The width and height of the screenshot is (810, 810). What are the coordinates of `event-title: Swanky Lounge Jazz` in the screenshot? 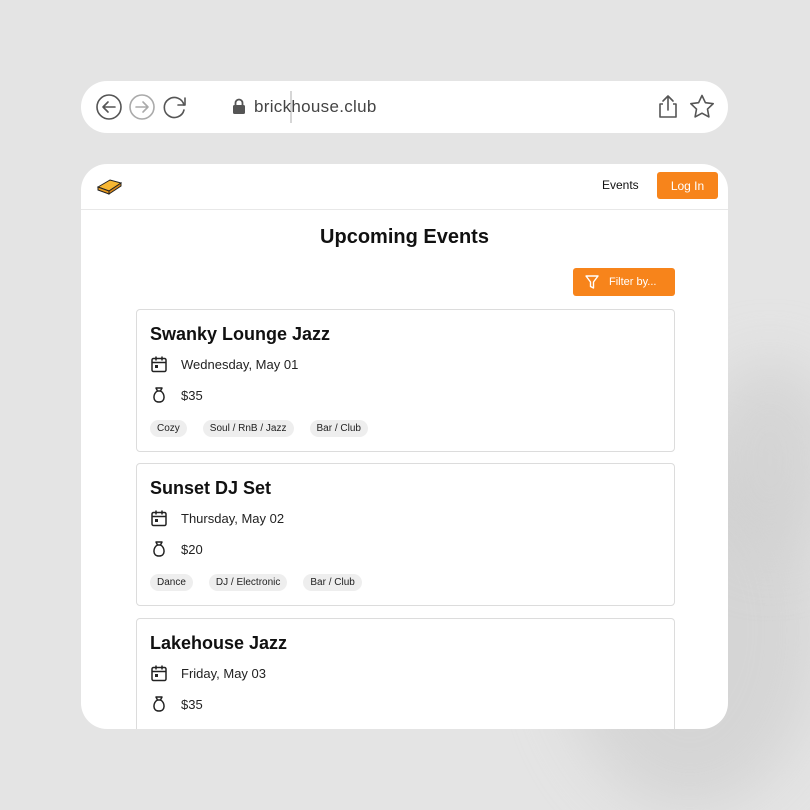 It's located at (240, 334).